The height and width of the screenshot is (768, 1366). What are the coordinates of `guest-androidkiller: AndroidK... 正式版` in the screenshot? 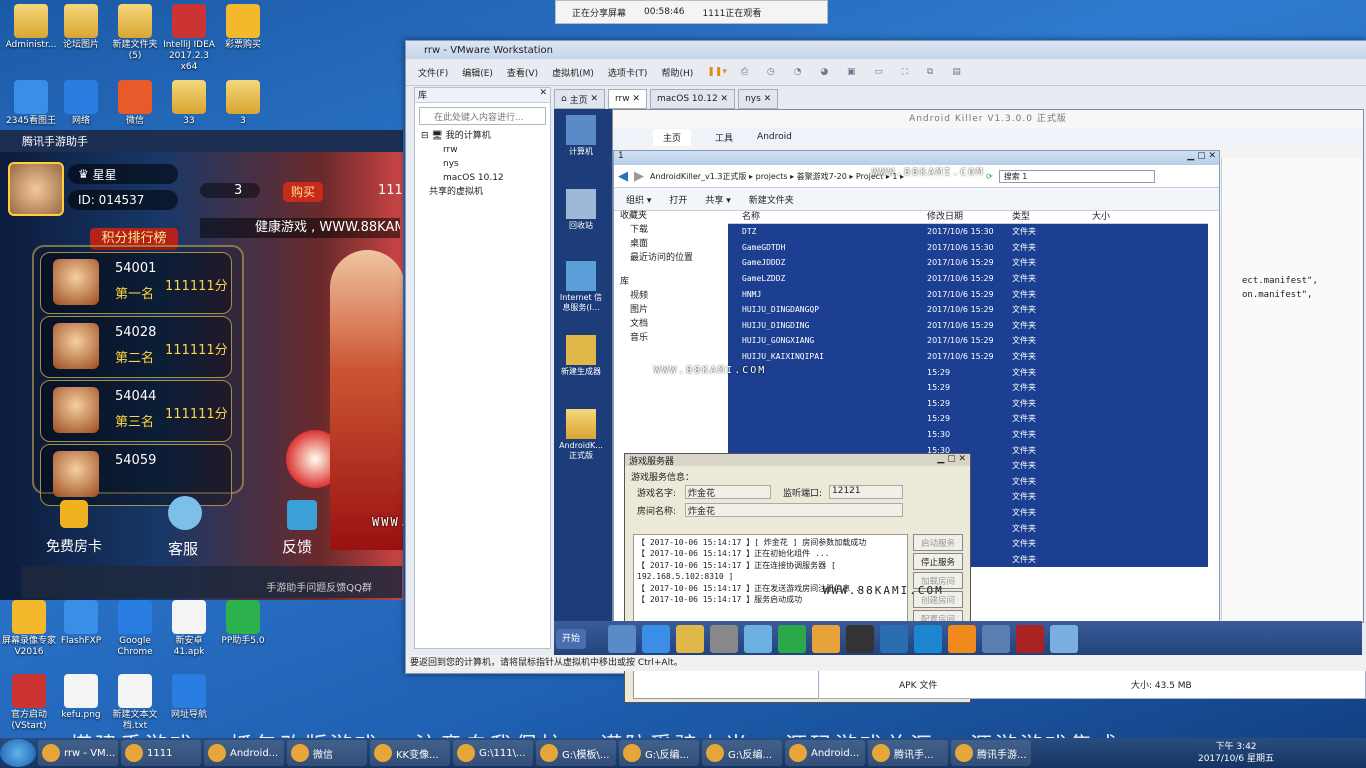 It's located at (581, 435).